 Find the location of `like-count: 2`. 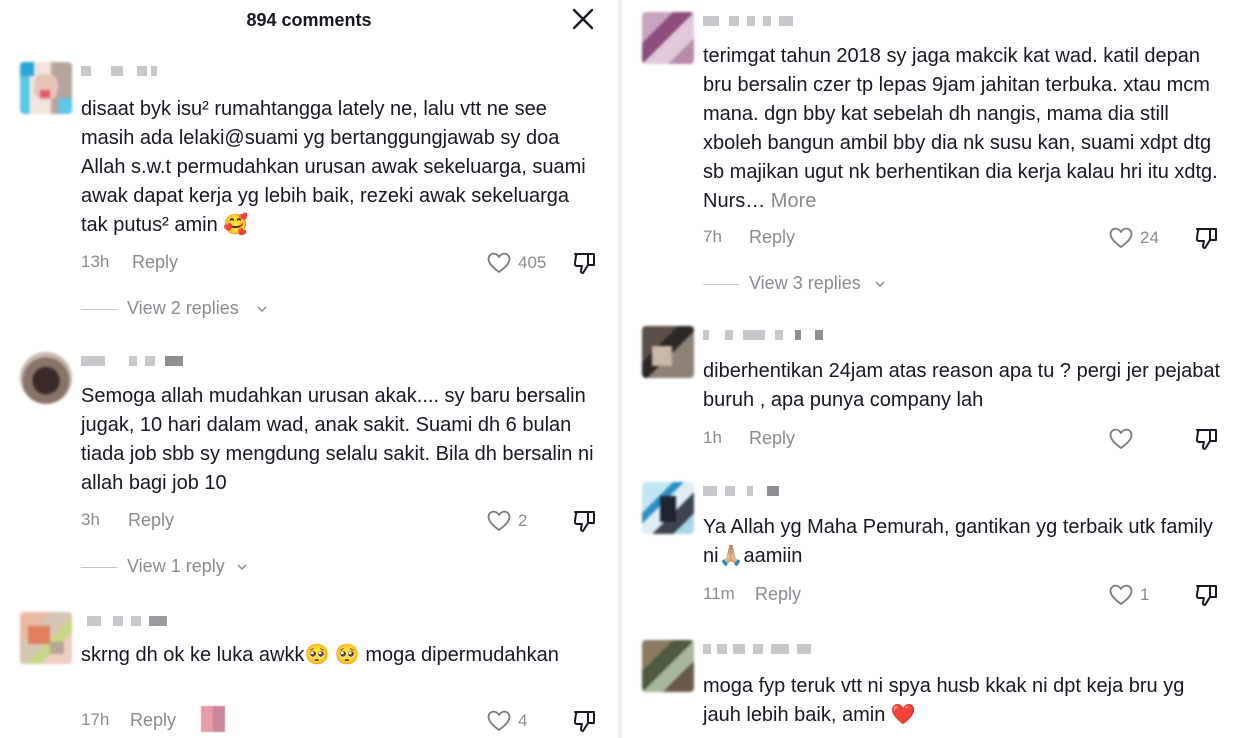

like-count: 2 is located at coordinates (523, 520).